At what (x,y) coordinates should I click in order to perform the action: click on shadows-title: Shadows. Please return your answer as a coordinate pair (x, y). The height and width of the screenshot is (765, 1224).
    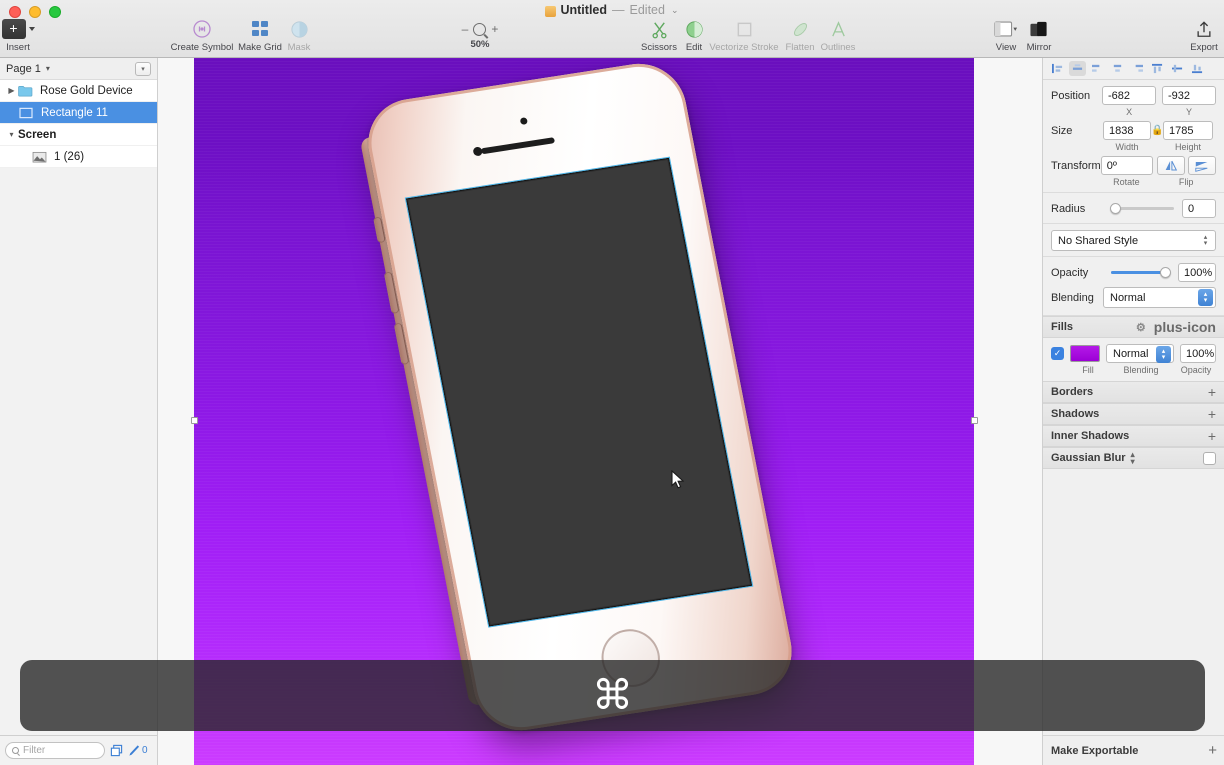
    Looking at the image, I should click on (1075, 414).